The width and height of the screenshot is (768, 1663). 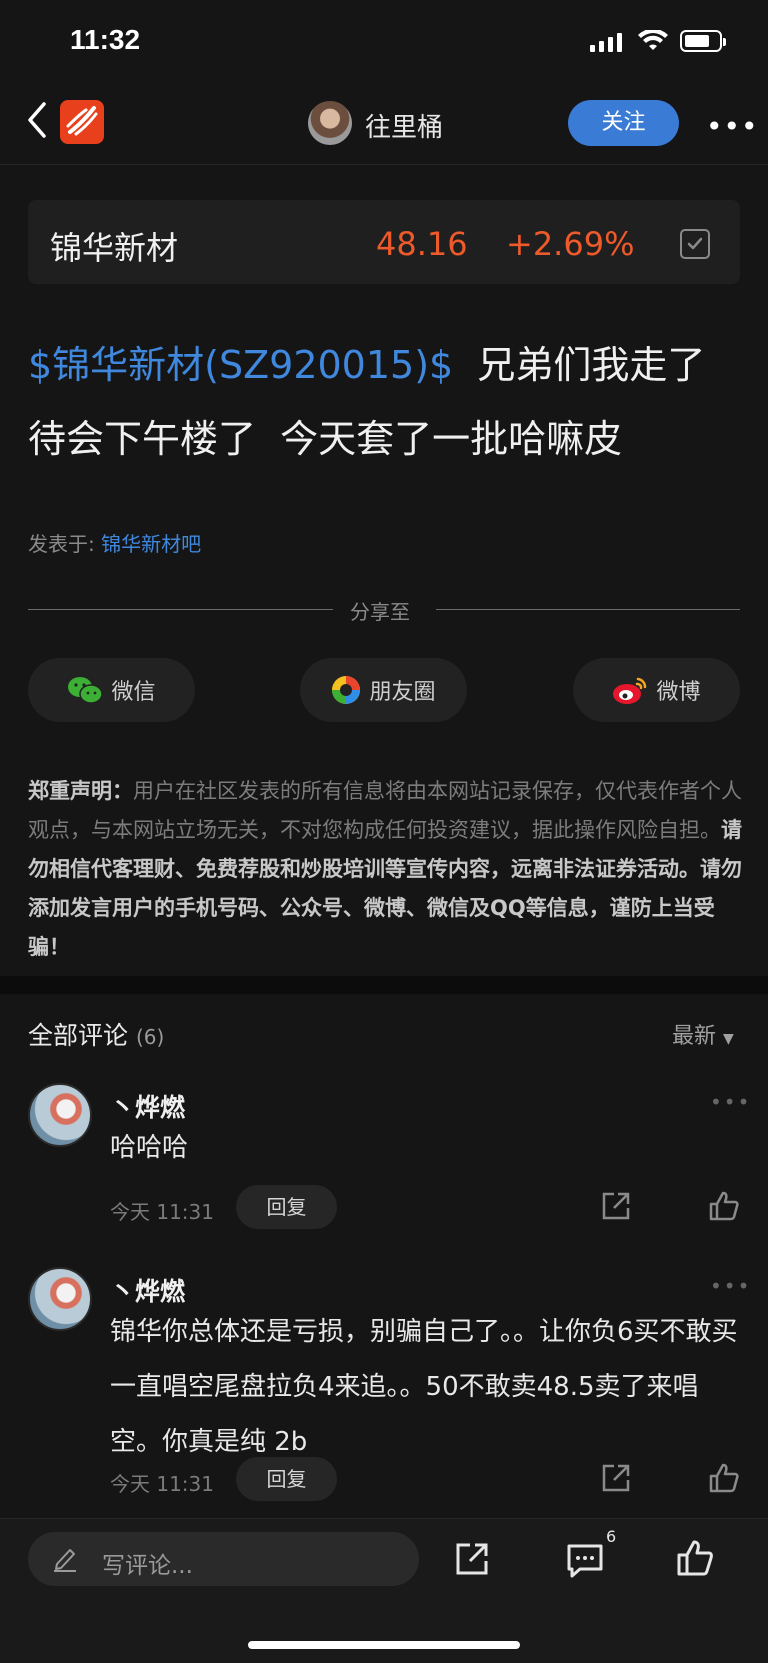 What do you see at coordinates (384, 164) in the screenshot?
I see `nav-divider` at bounding box center [384, 164].